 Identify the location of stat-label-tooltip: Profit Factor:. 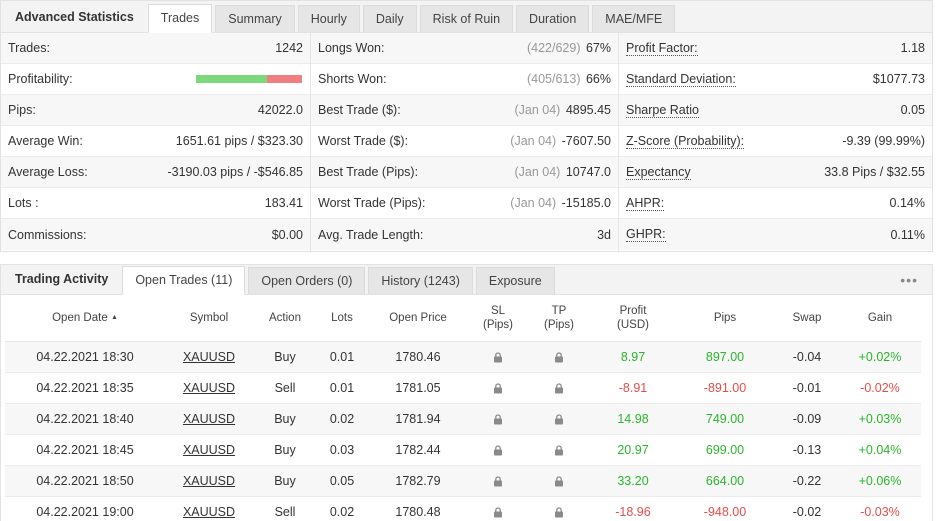
(662, 48).